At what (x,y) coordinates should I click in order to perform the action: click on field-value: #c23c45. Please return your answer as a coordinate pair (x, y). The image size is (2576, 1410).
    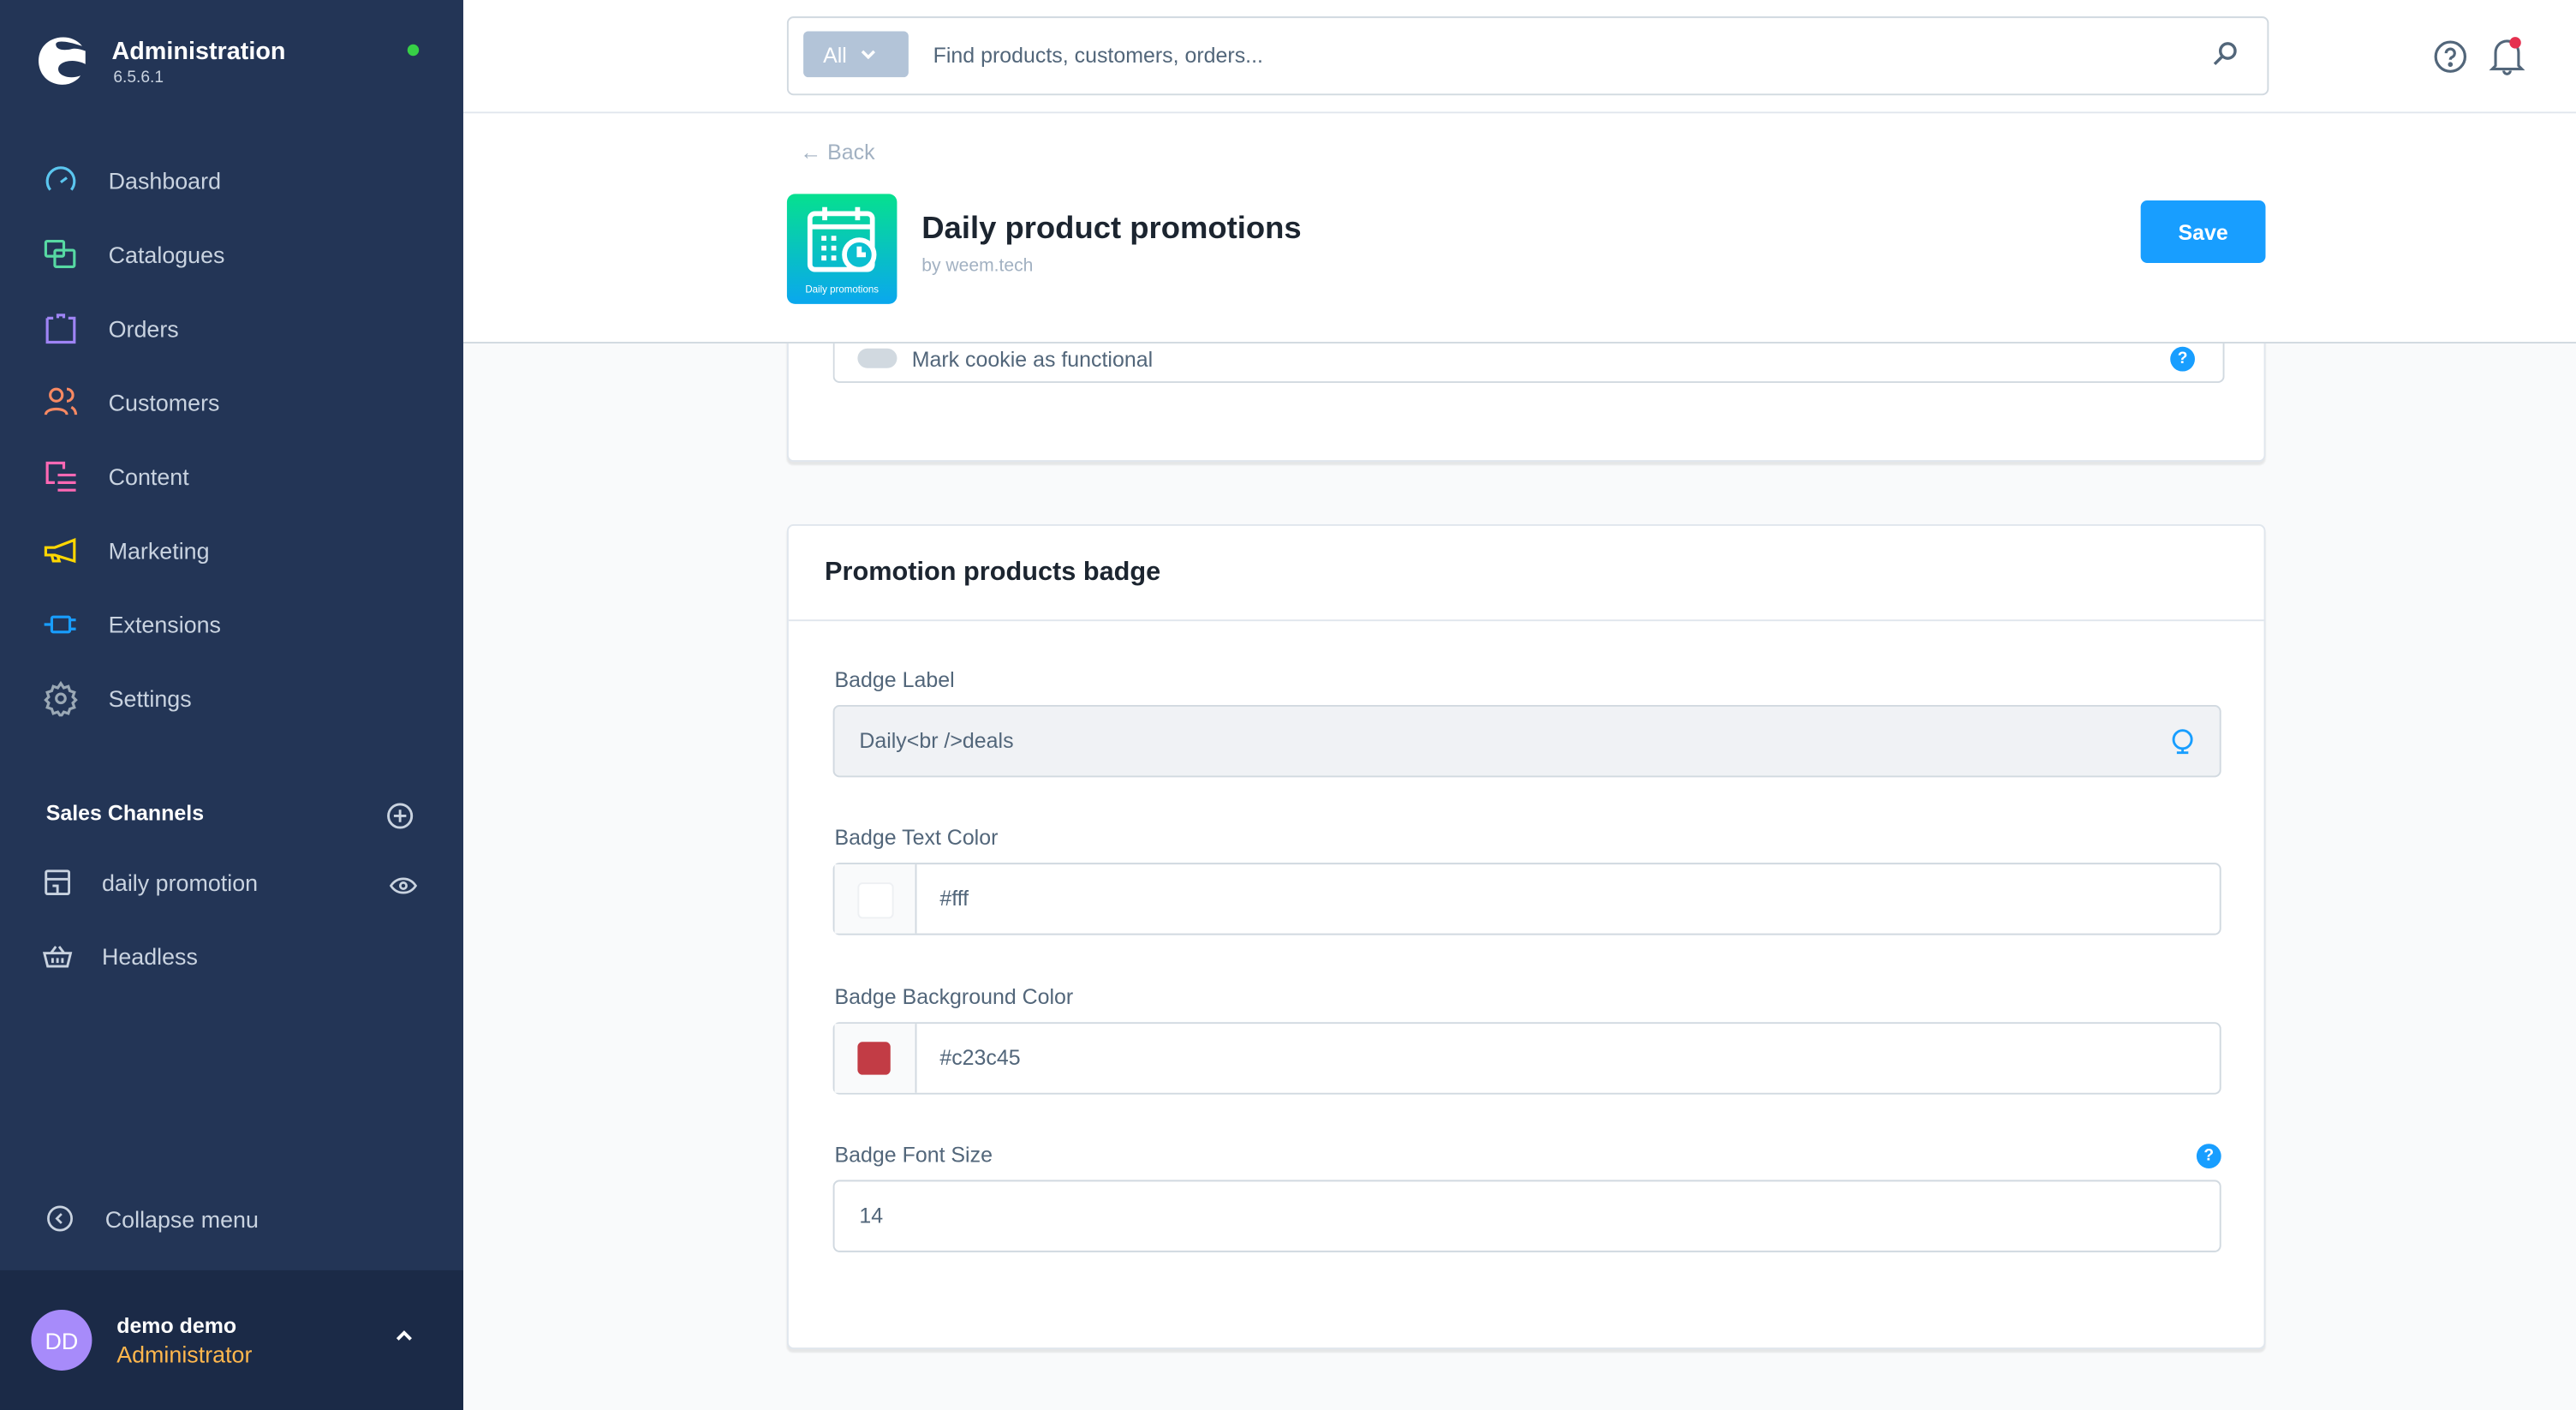
    Looking at the image, I should click on (980, 1057).